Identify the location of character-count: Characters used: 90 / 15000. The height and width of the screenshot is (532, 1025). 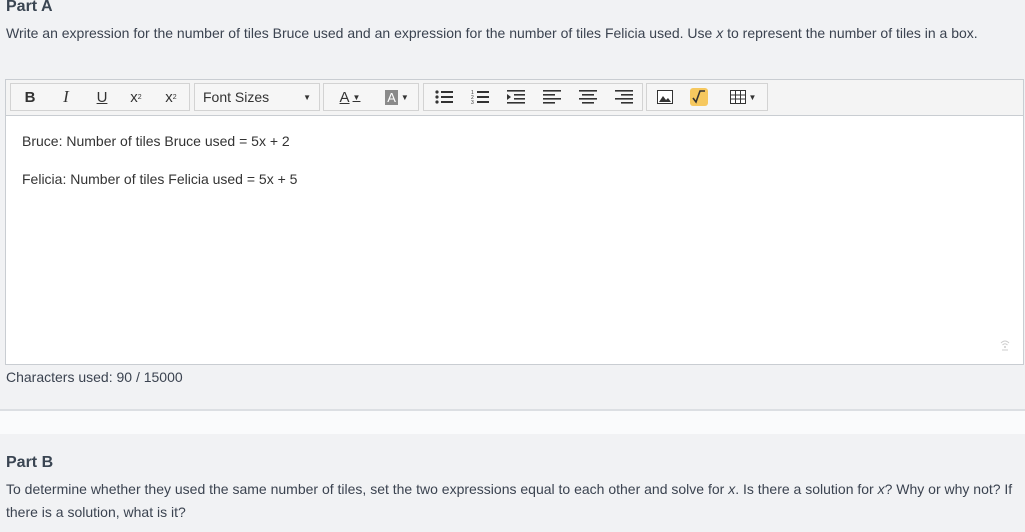
(94, 377).